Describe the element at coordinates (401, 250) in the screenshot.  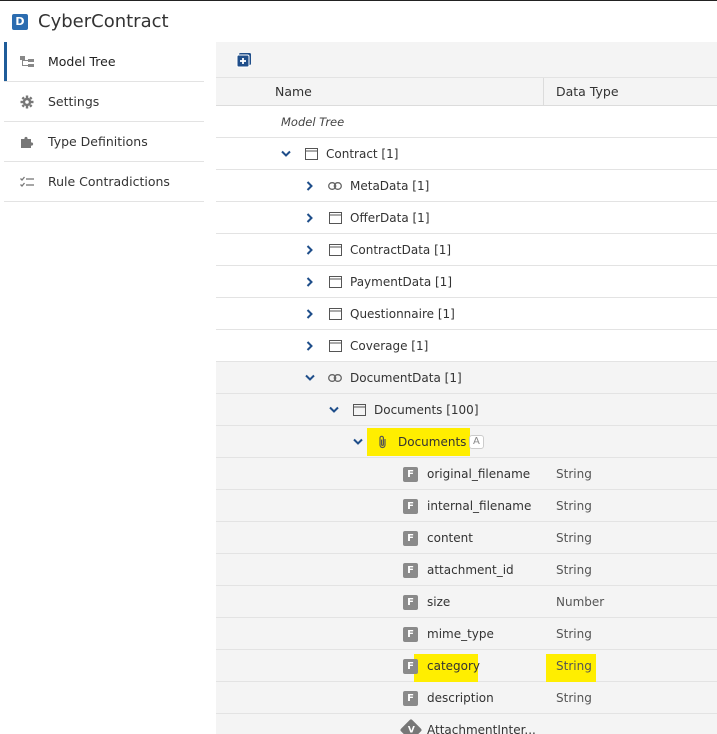
I see `node-label: ContractData [1]` at that location.